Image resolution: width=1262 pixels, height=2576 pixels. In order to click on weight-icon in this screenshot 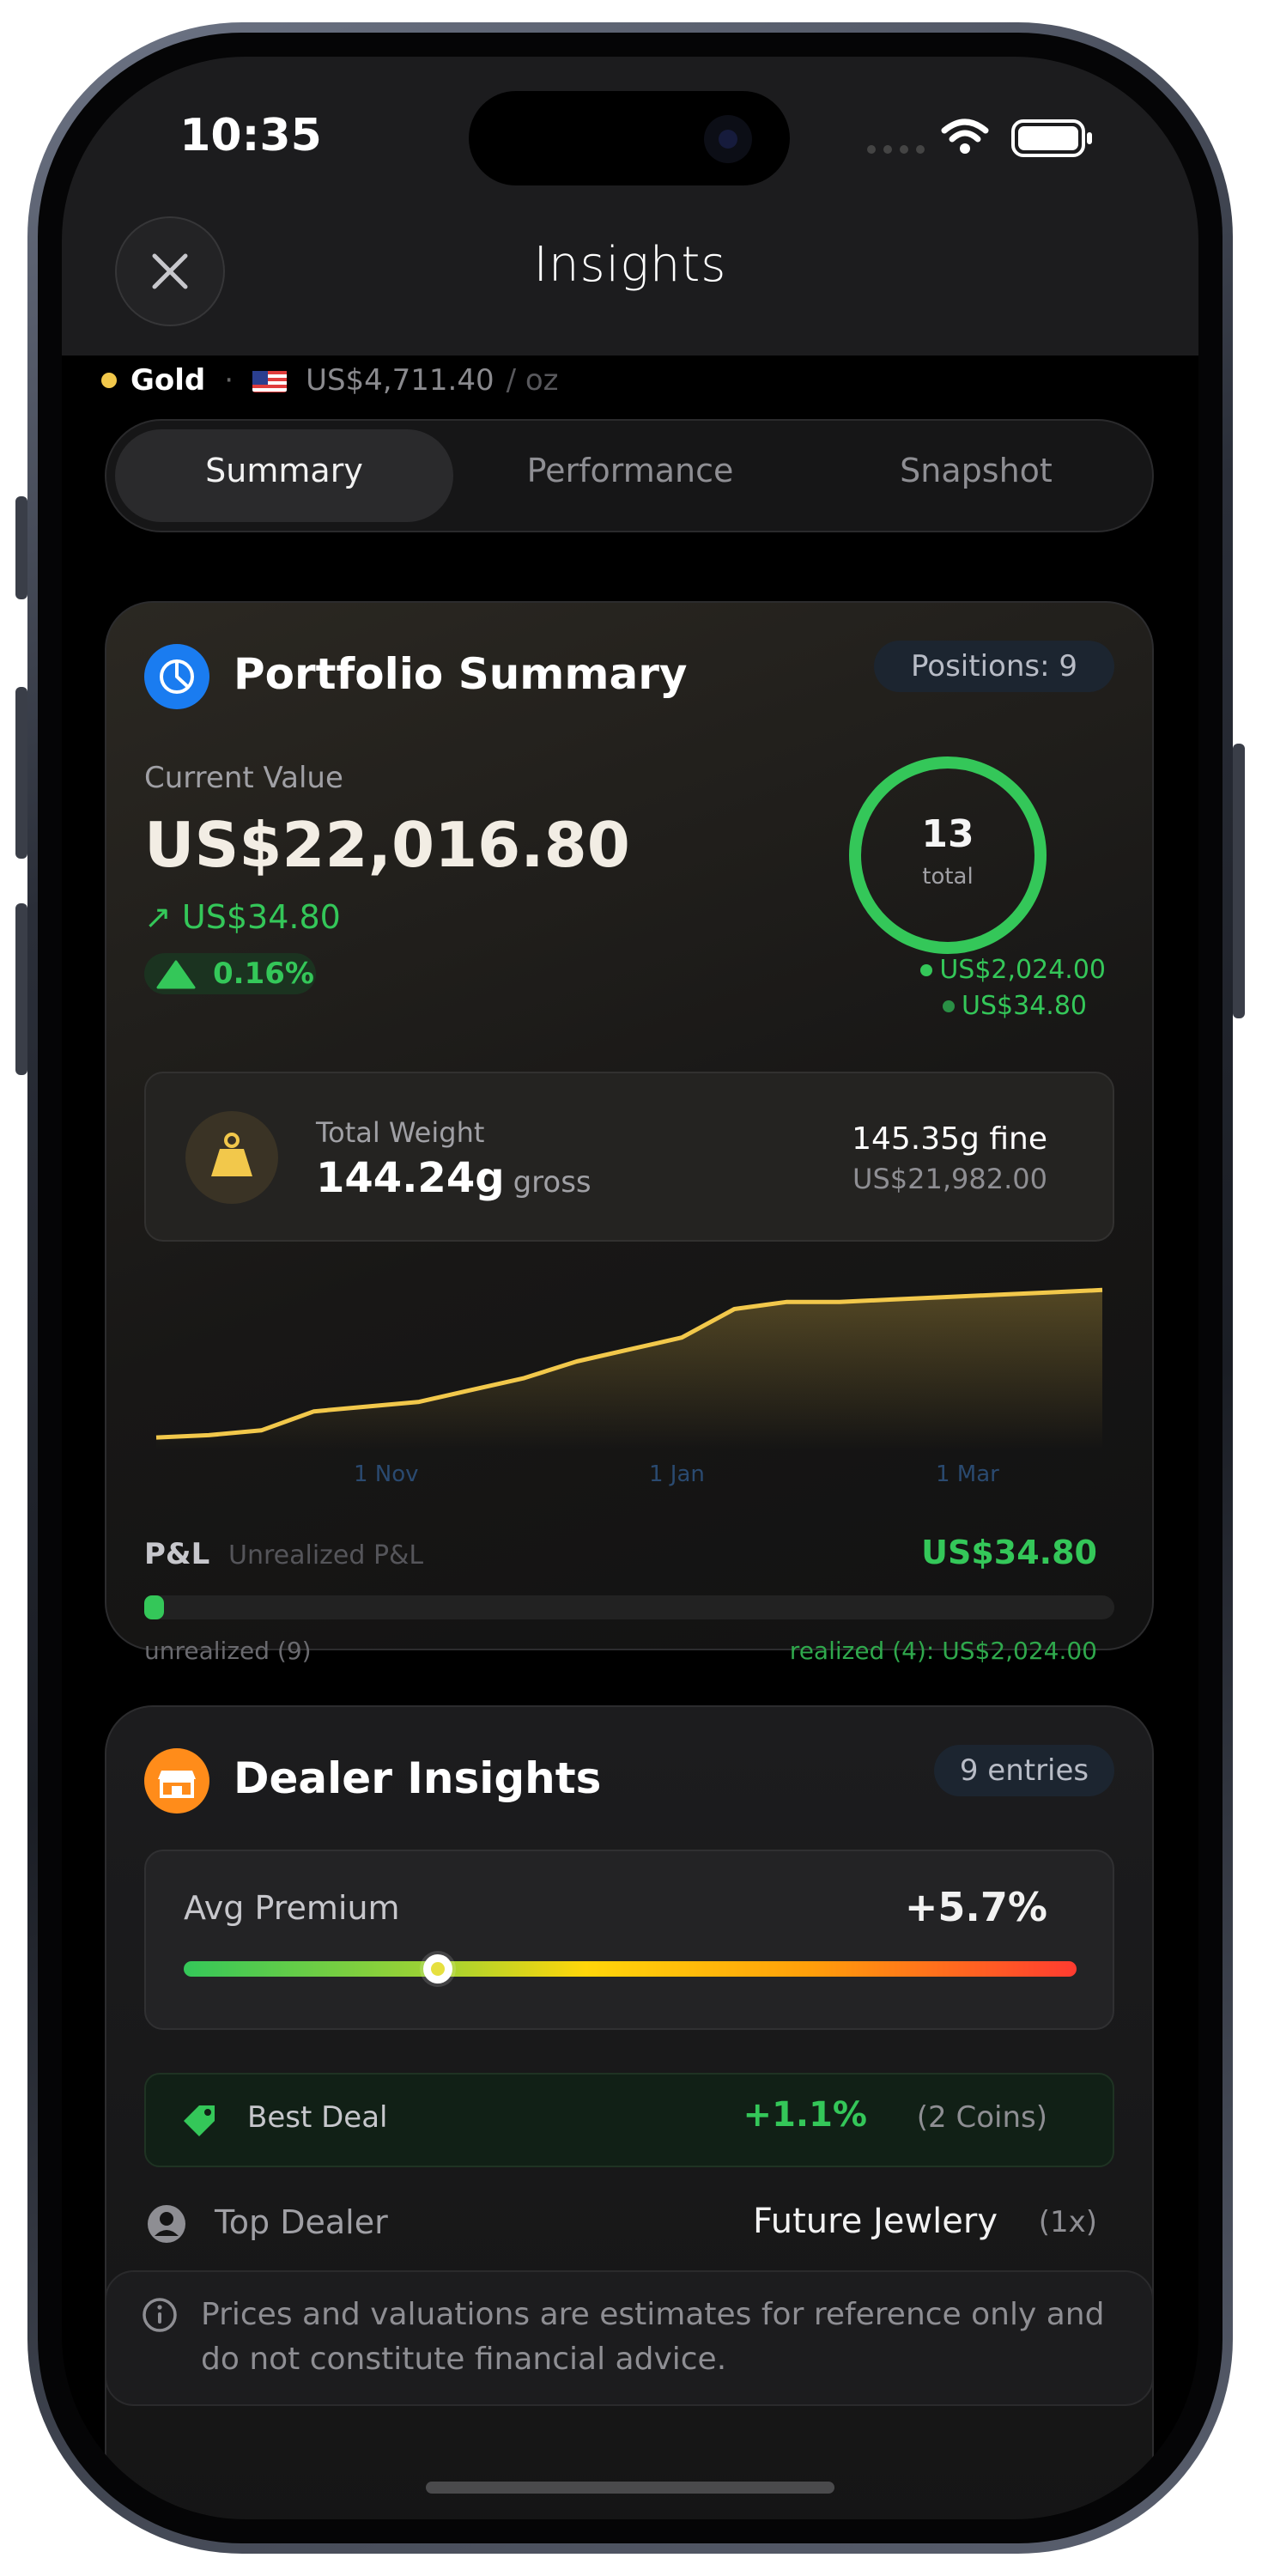, I will do `click(231, 1158)`.